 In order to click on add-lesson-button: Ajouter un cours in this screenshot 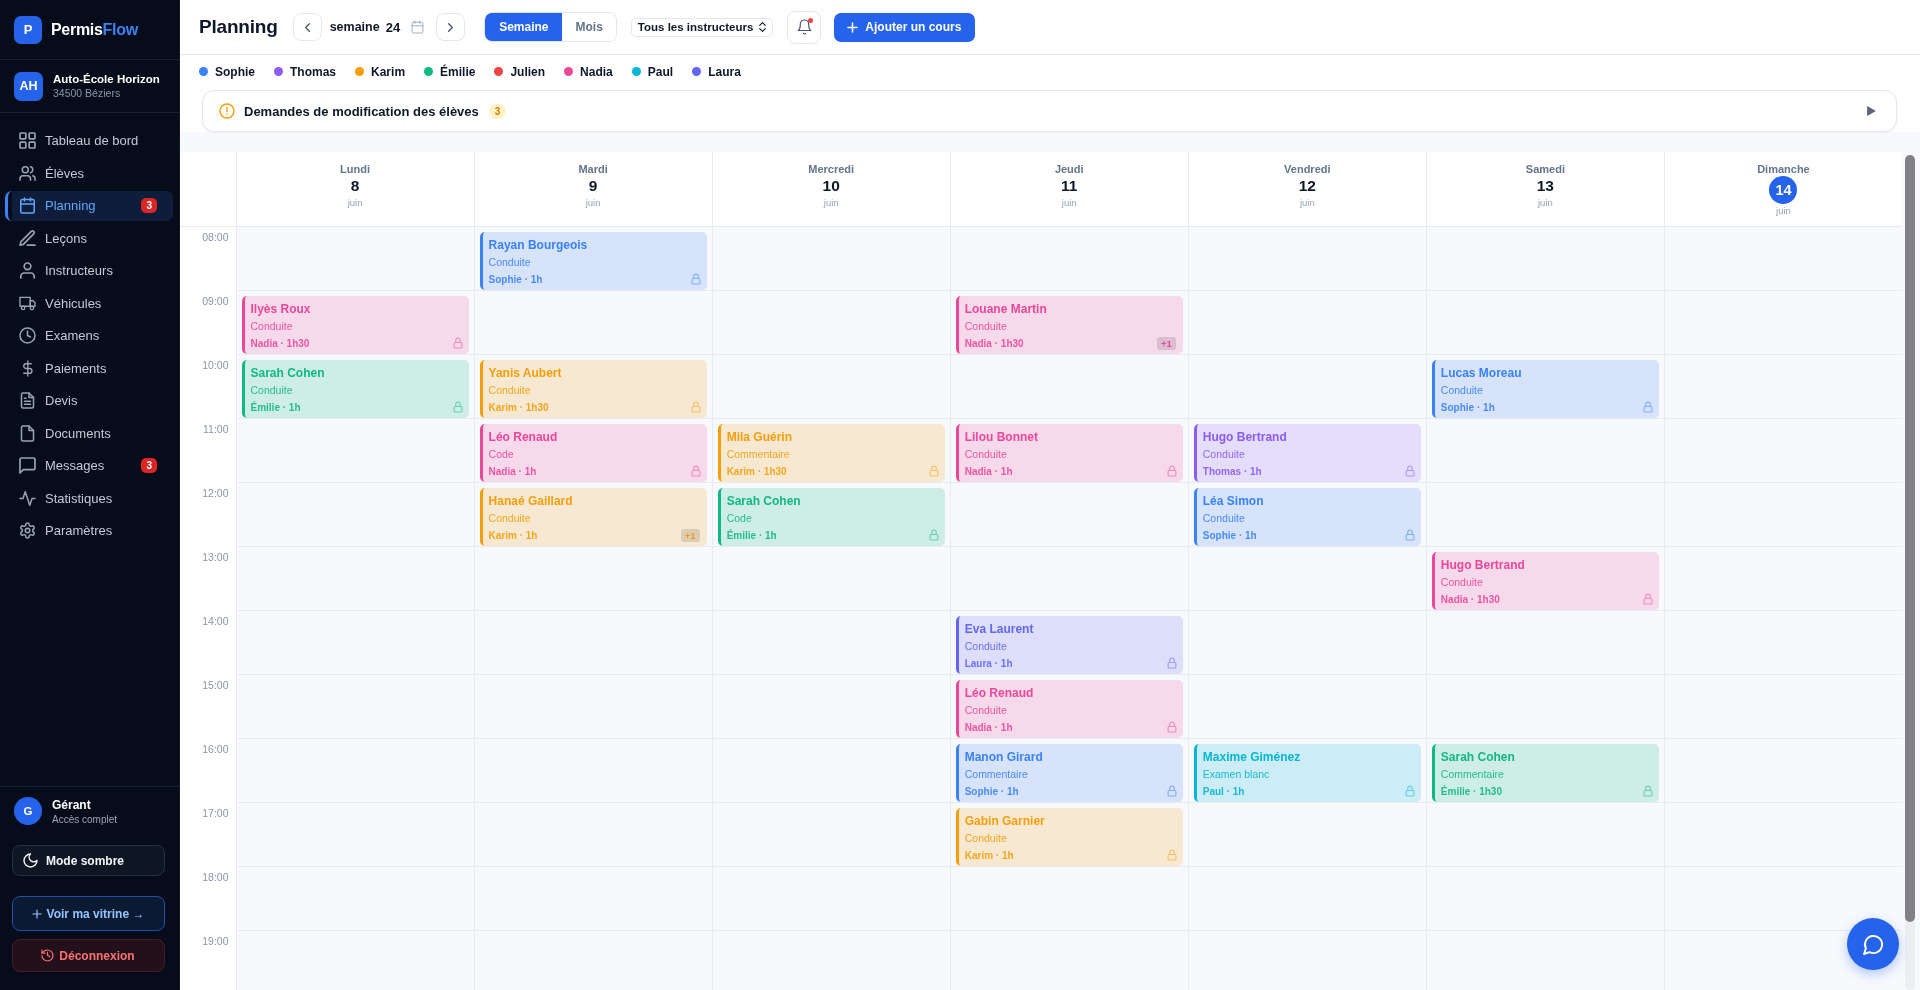, I will do `click(905, 27)`.